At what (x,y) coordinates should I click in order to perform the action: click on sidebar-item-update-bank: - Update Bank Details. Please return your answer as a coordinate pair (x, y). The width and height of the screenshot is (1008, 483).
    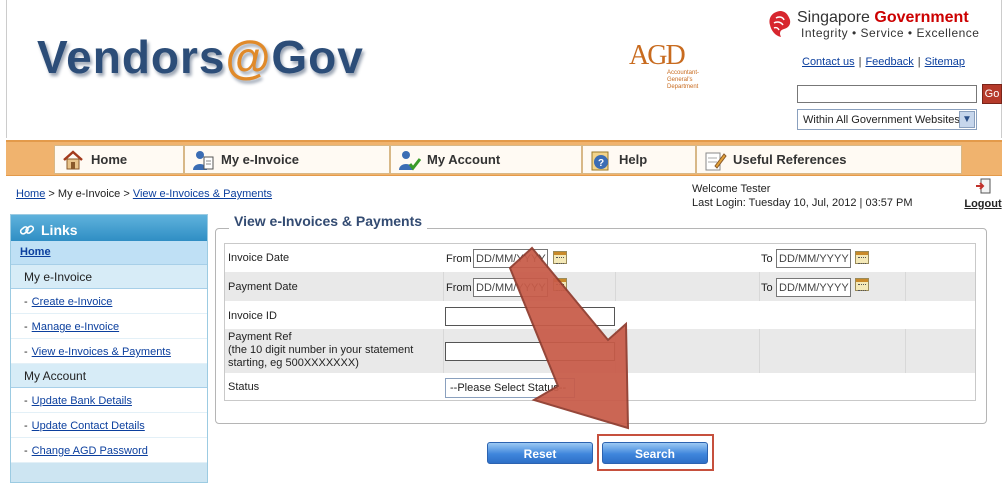
    Looking at the image, I should click on (109, 400).